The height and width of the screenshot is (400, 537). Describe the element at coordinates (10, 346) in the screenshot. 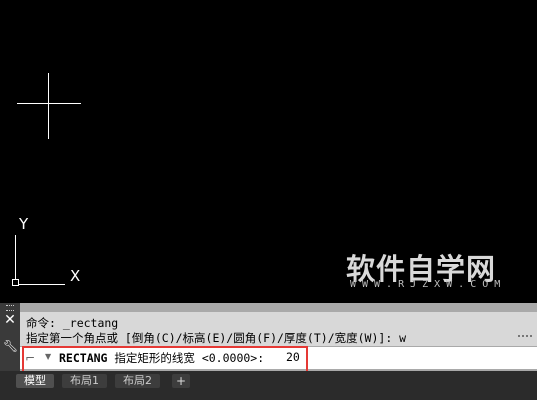

I see `wrench-icon: 🔧︎` at that location.